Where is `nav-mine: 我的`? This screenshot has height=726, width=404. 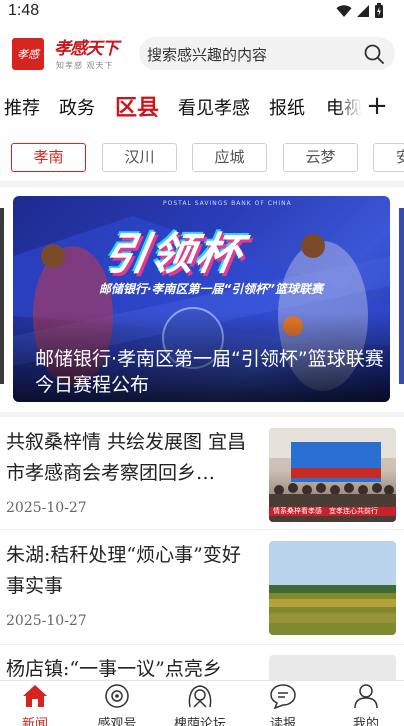 nav-mine: 我的 is located at coordinates (366, 704).